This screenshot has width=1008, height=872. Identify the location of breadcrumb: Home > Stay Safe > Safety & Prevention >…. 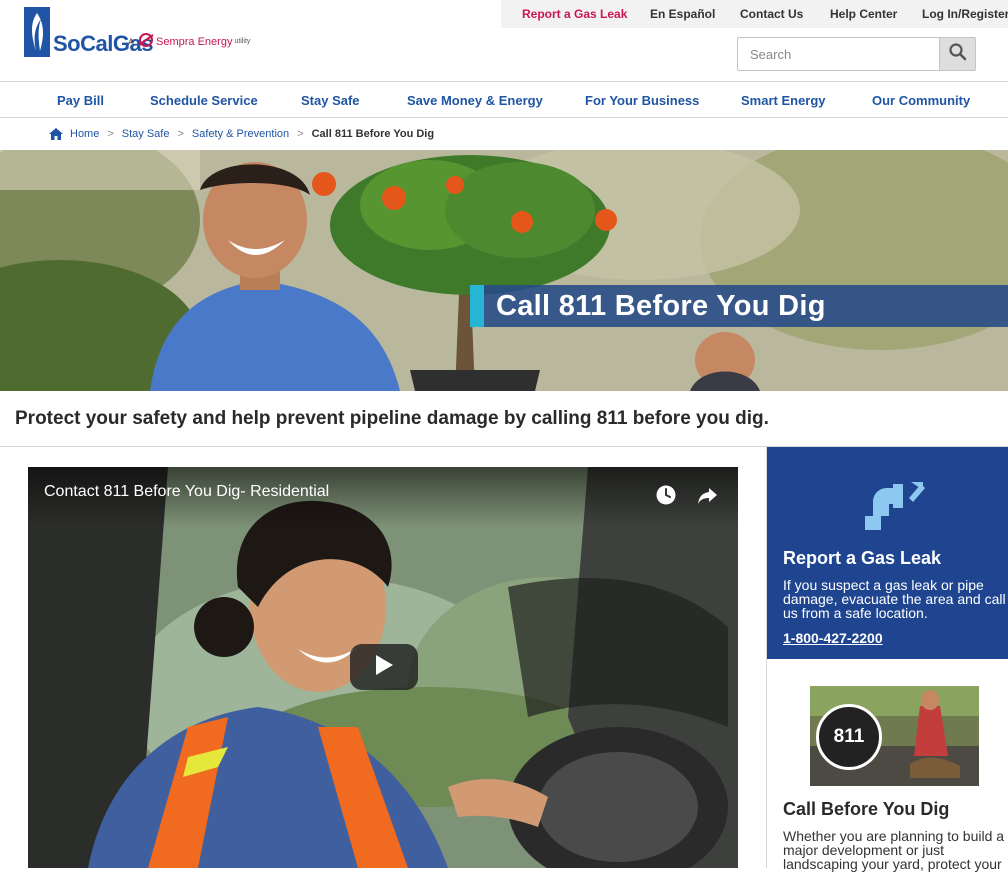
(504, 134).